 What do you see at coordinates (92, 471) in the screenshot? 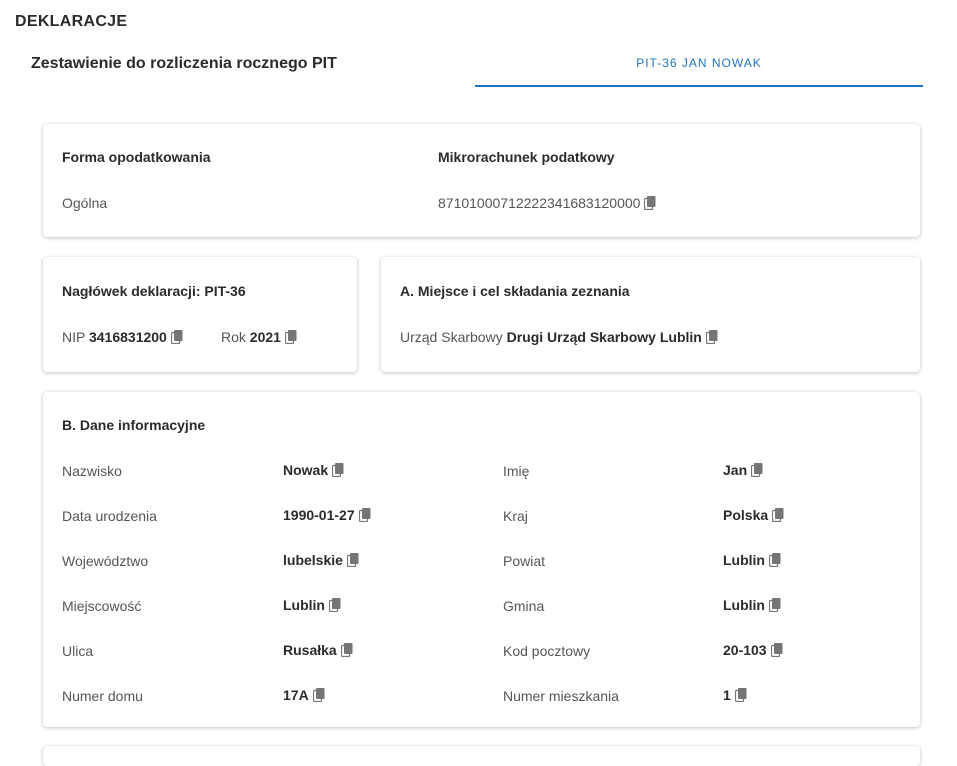
I see `field-label: Nazwisko` at bounding box center [92, 471].